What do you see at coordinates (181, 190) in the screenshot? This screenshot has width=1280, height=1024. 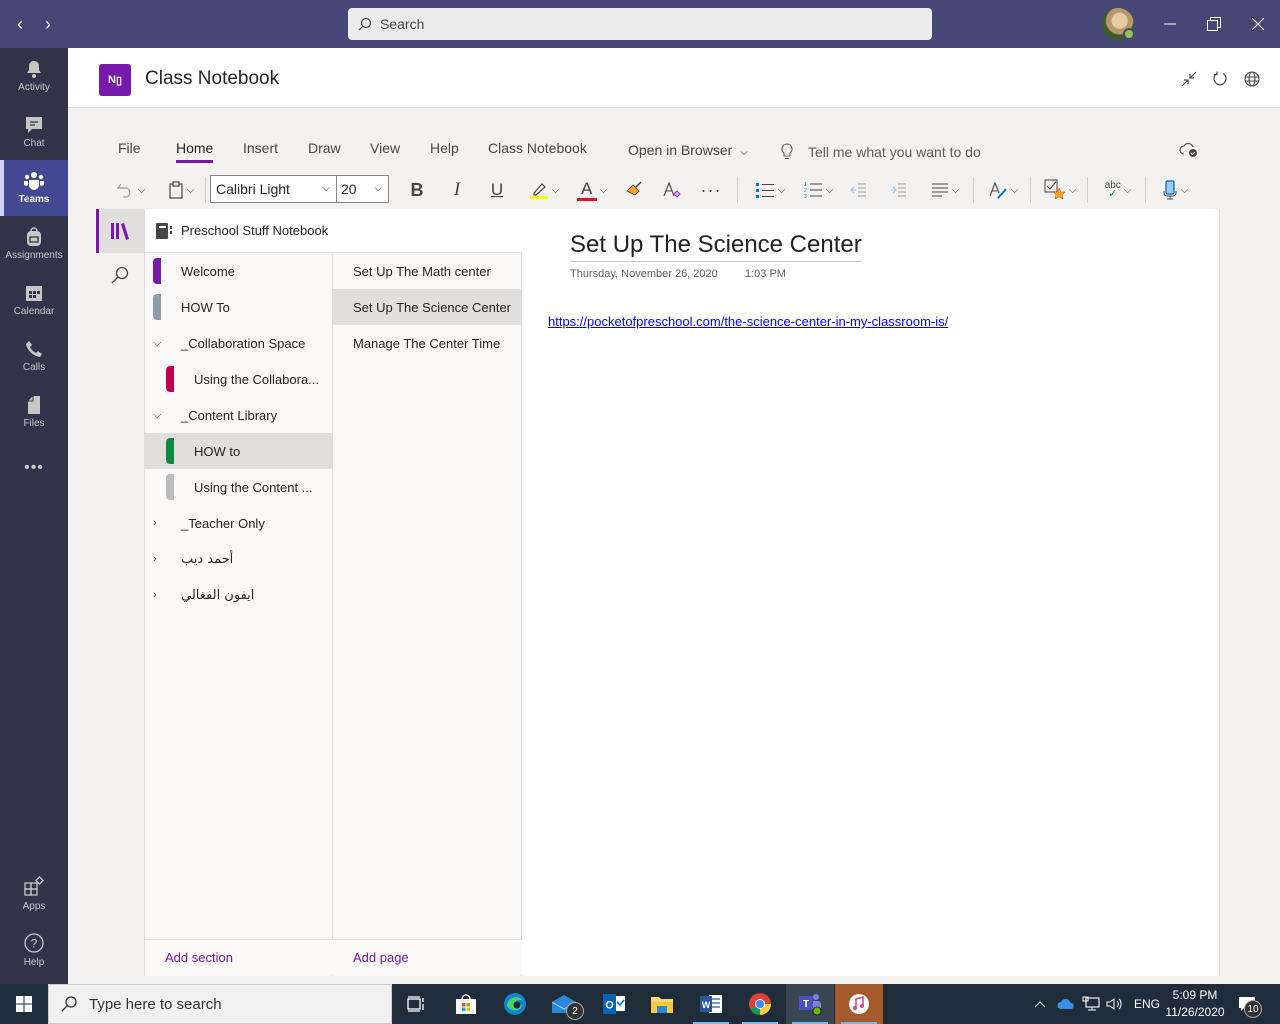 I see `paste-button: ⌵` at bounding box center [181, 190].